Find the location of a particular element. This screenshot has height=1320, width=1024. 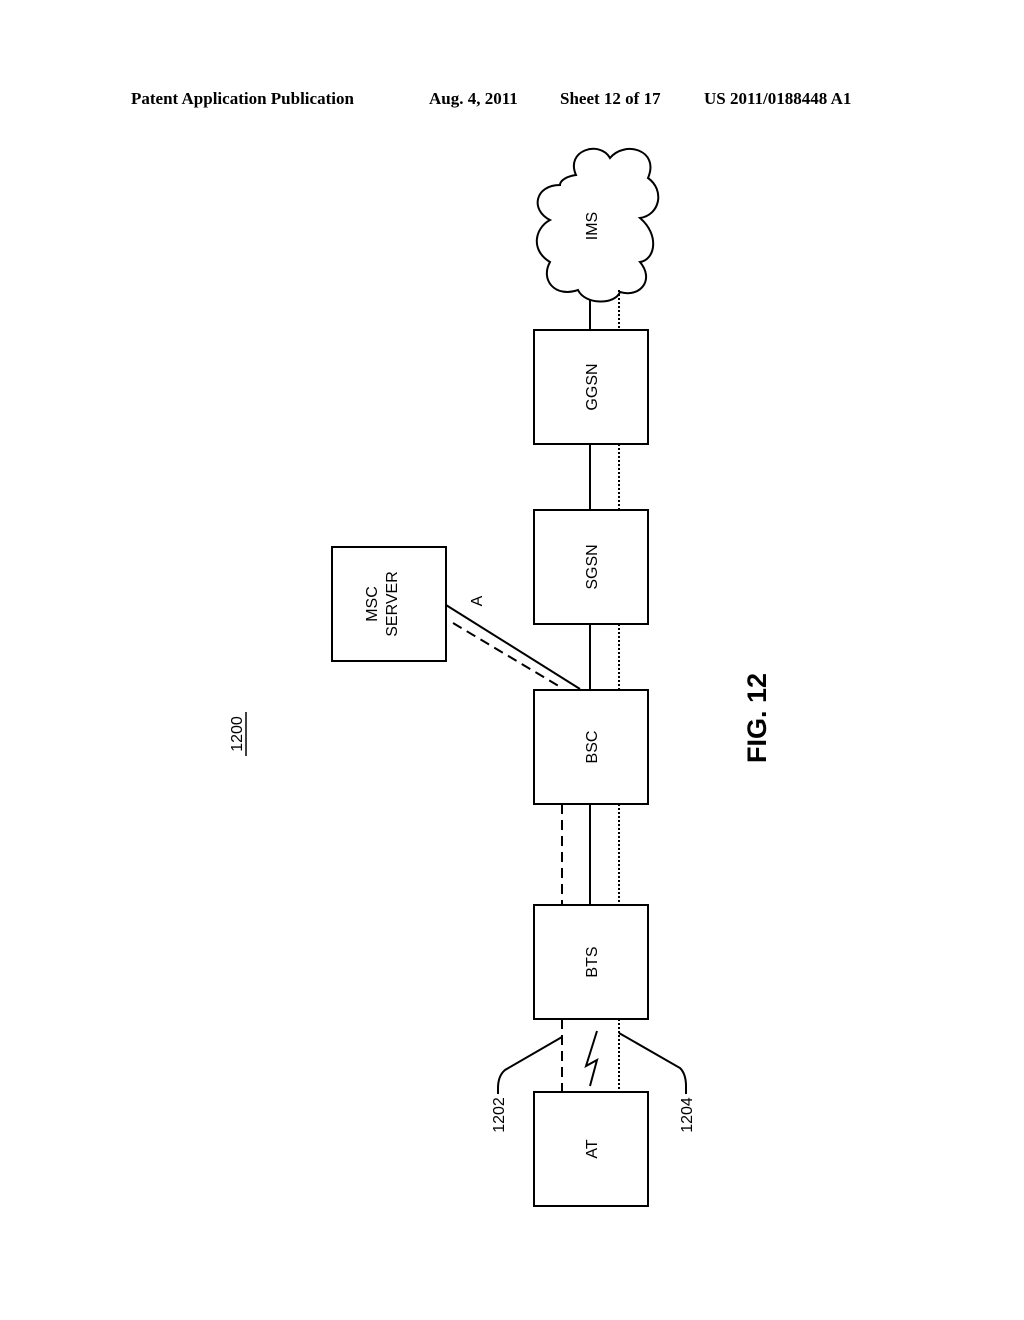

solid-link-msc-bsc is located at coordinates (513, 647).